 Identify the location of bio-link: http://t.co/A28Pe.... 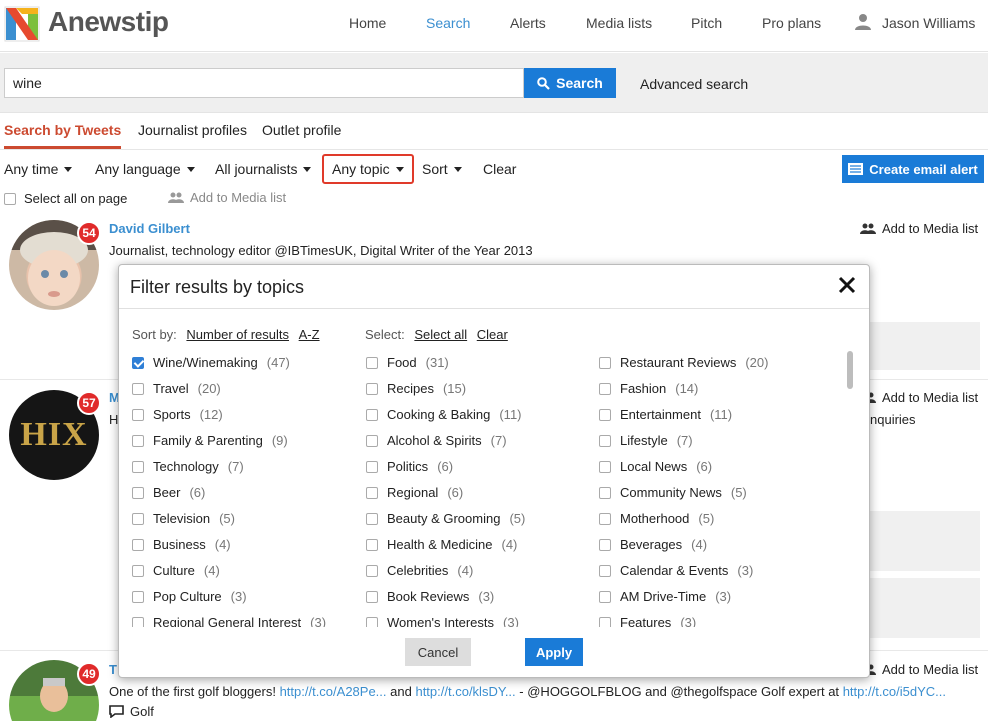
(333, 691).